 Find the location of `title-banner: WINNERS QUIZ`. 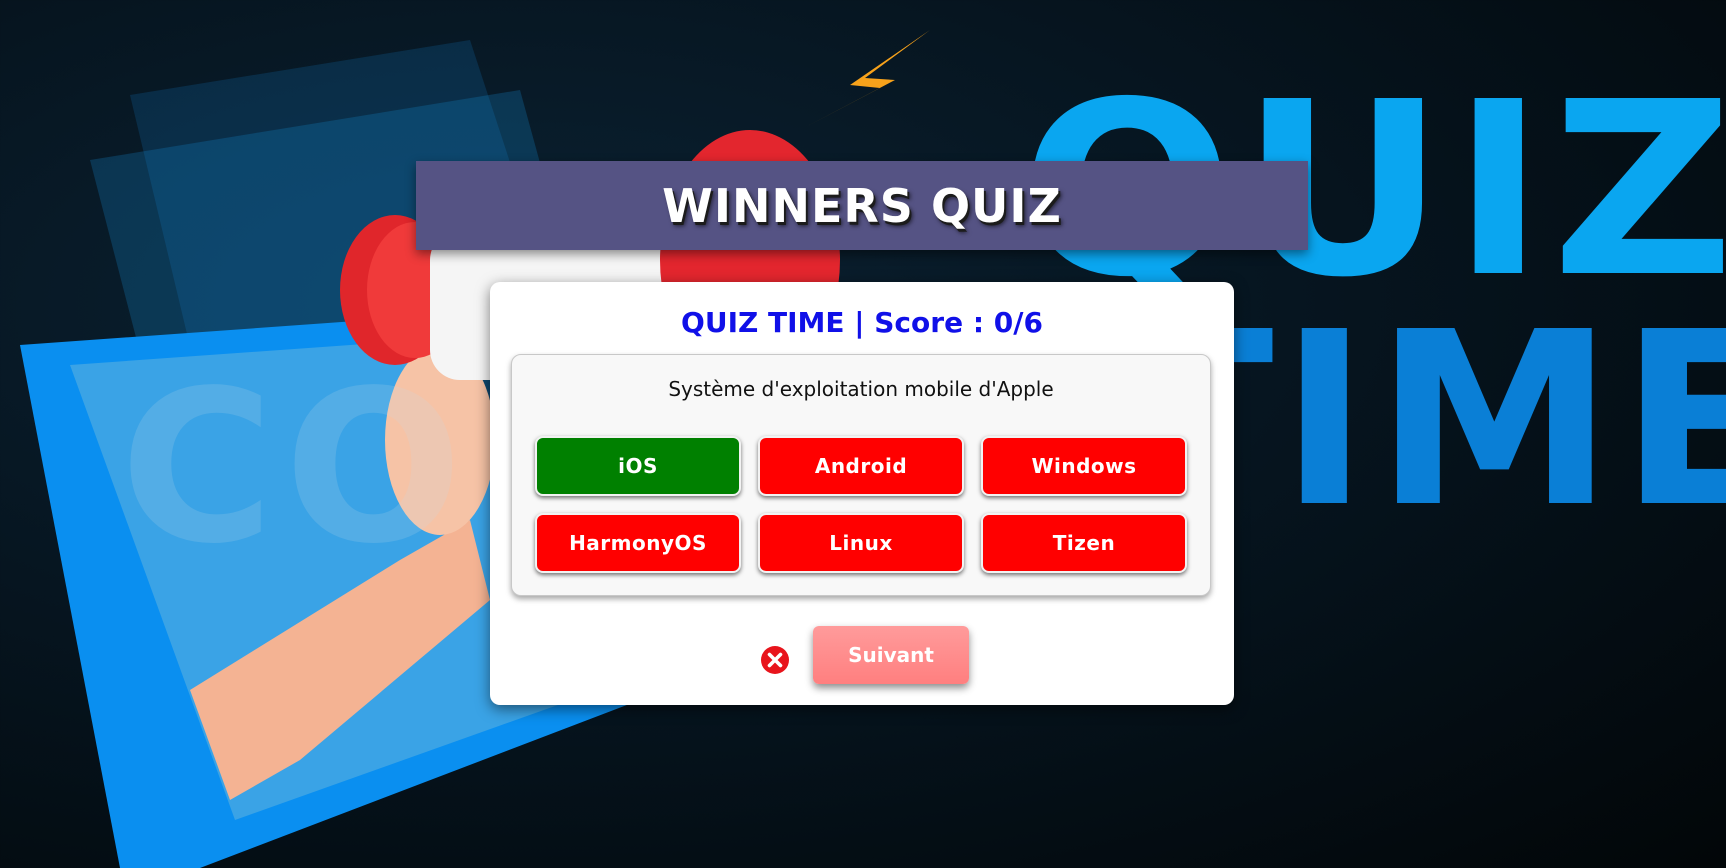

title-banner: WINNERS QUIZ is located at coordinates (862, 205).